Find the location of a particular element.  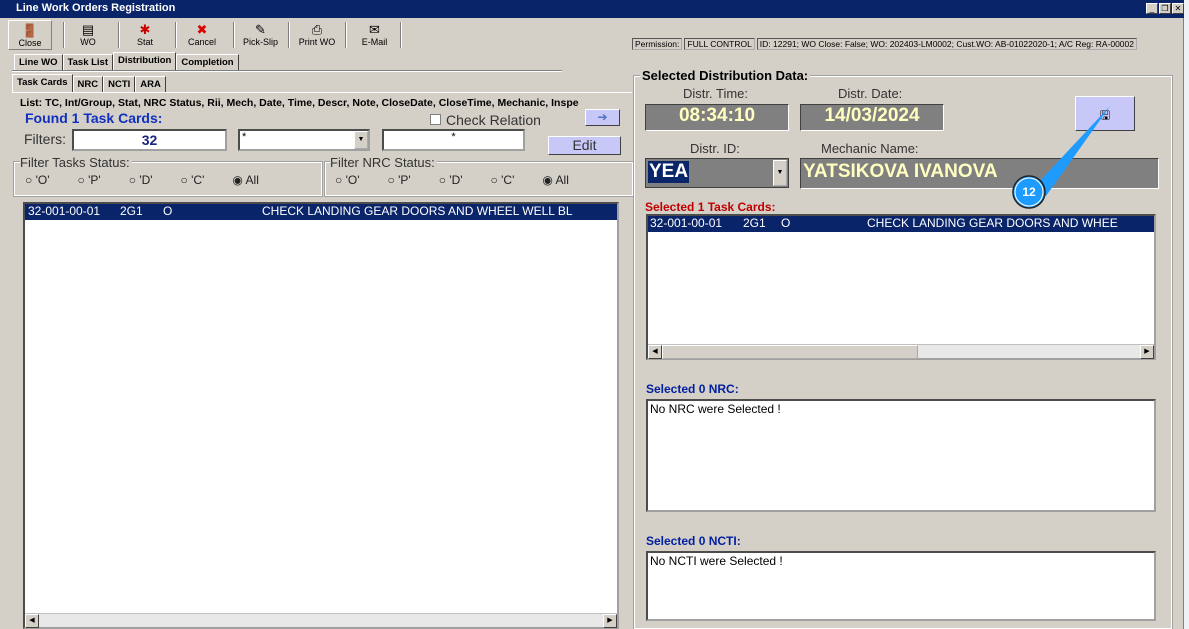

annotation-number: 12 is located at coordinates (1029, 192).